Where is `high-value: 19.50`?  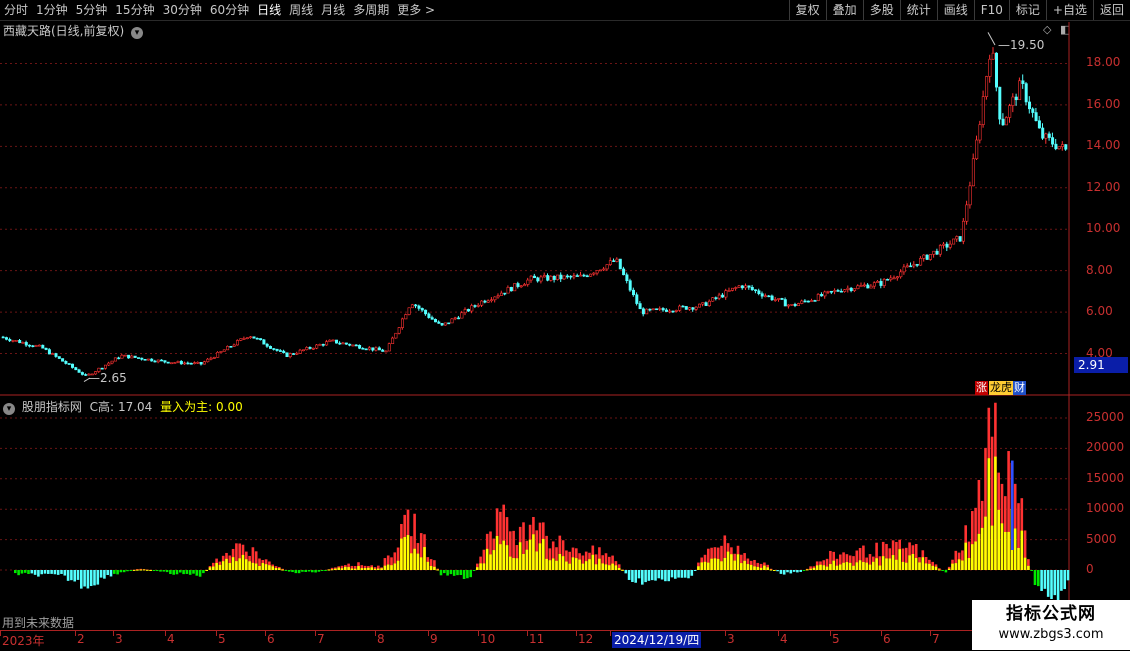 high-value: 19.50 is located at coordinates (1027, 45).